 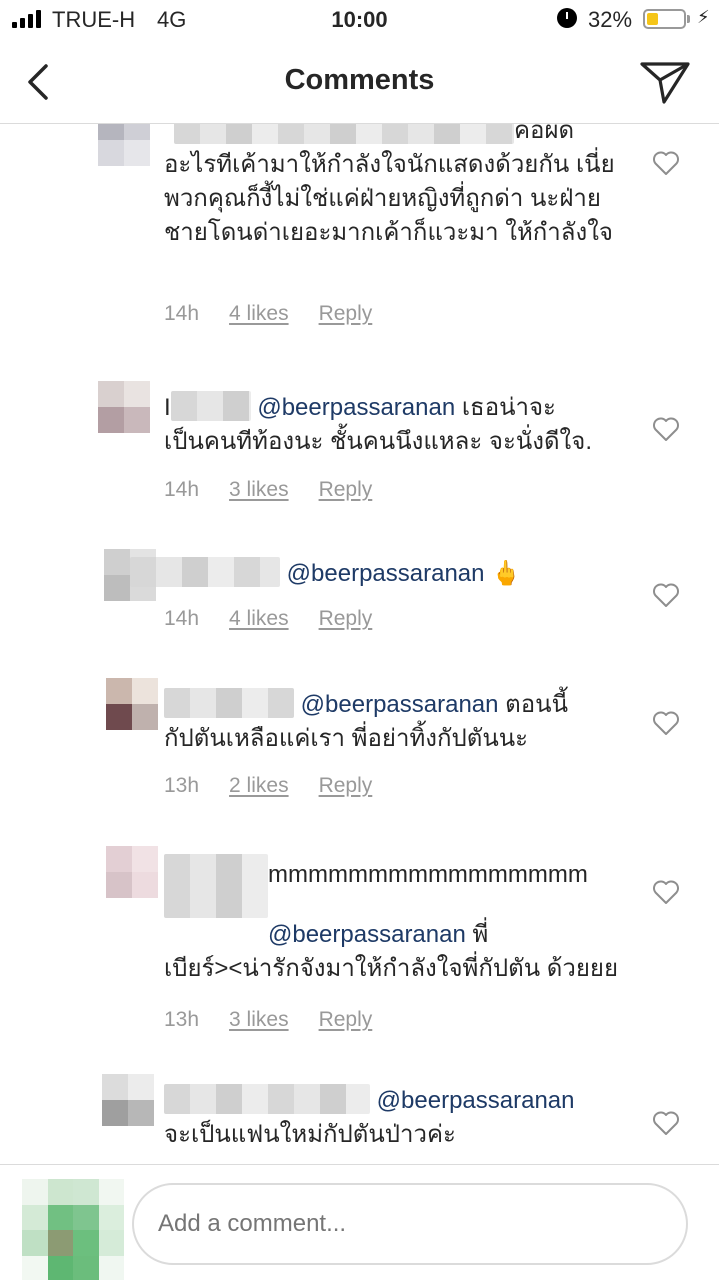 I want to click on share-button, so click(x=665, y=82).